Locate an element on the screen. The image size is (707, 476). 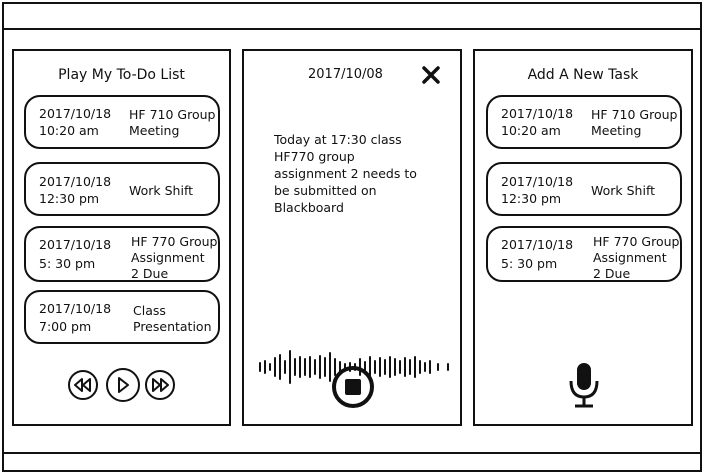
message-line: Today at 17:30 class is located at coordinates (338, 139).